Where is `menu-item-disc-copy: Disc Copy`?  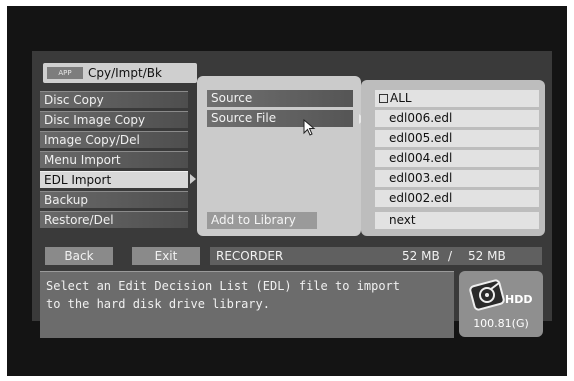
menu-item-disc-copy: Disc Copy is located at coordinates (114, 99).